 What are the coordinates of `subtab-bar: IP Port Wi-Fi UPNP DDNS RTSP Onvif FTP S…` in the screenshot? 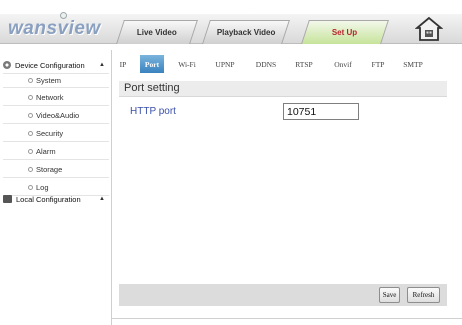 It's located at (287, 62).